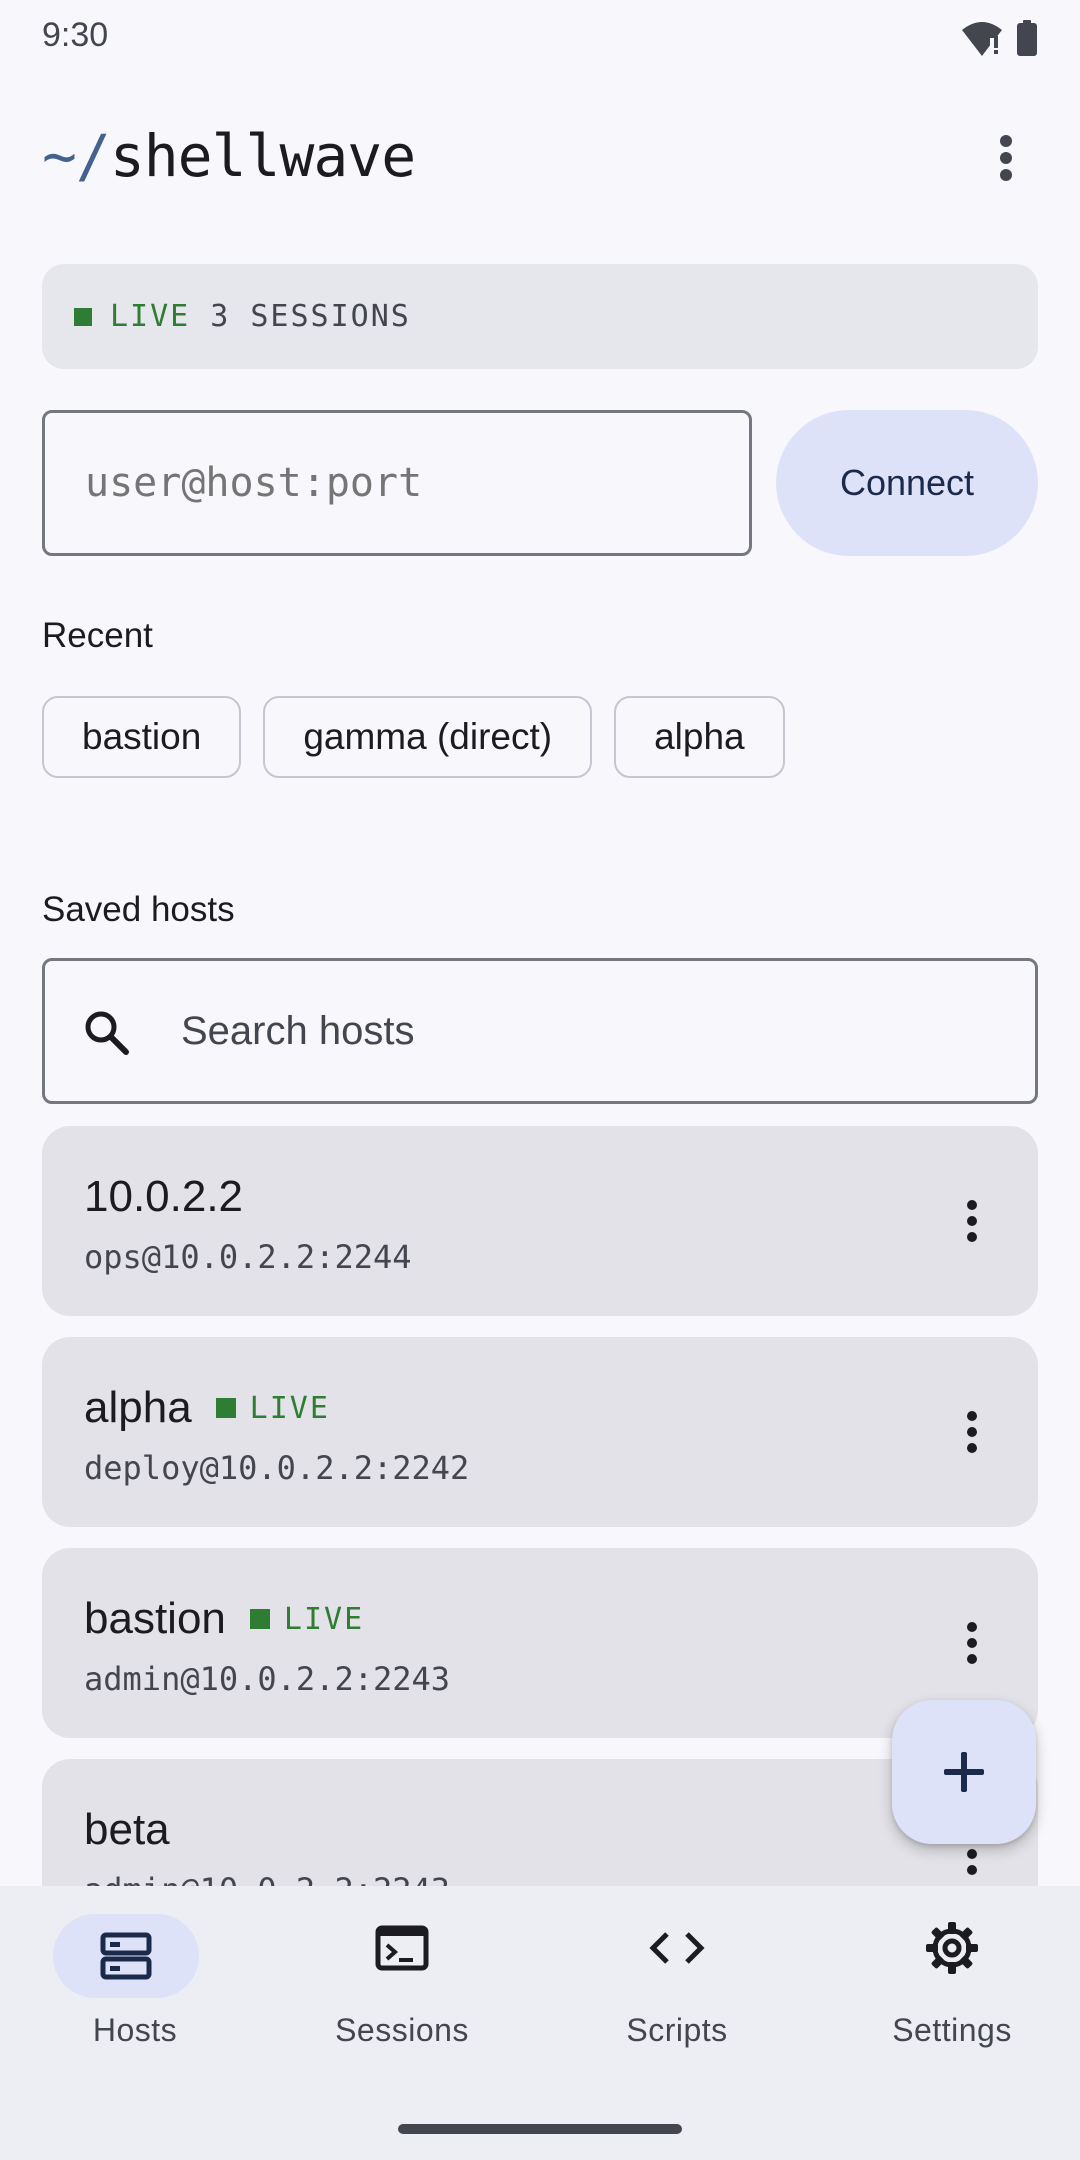 Image resolution: width=1080 pixels, height=2160 pixels. I want to click on search-hosts-field: Search hosts, so click(540, 1031).